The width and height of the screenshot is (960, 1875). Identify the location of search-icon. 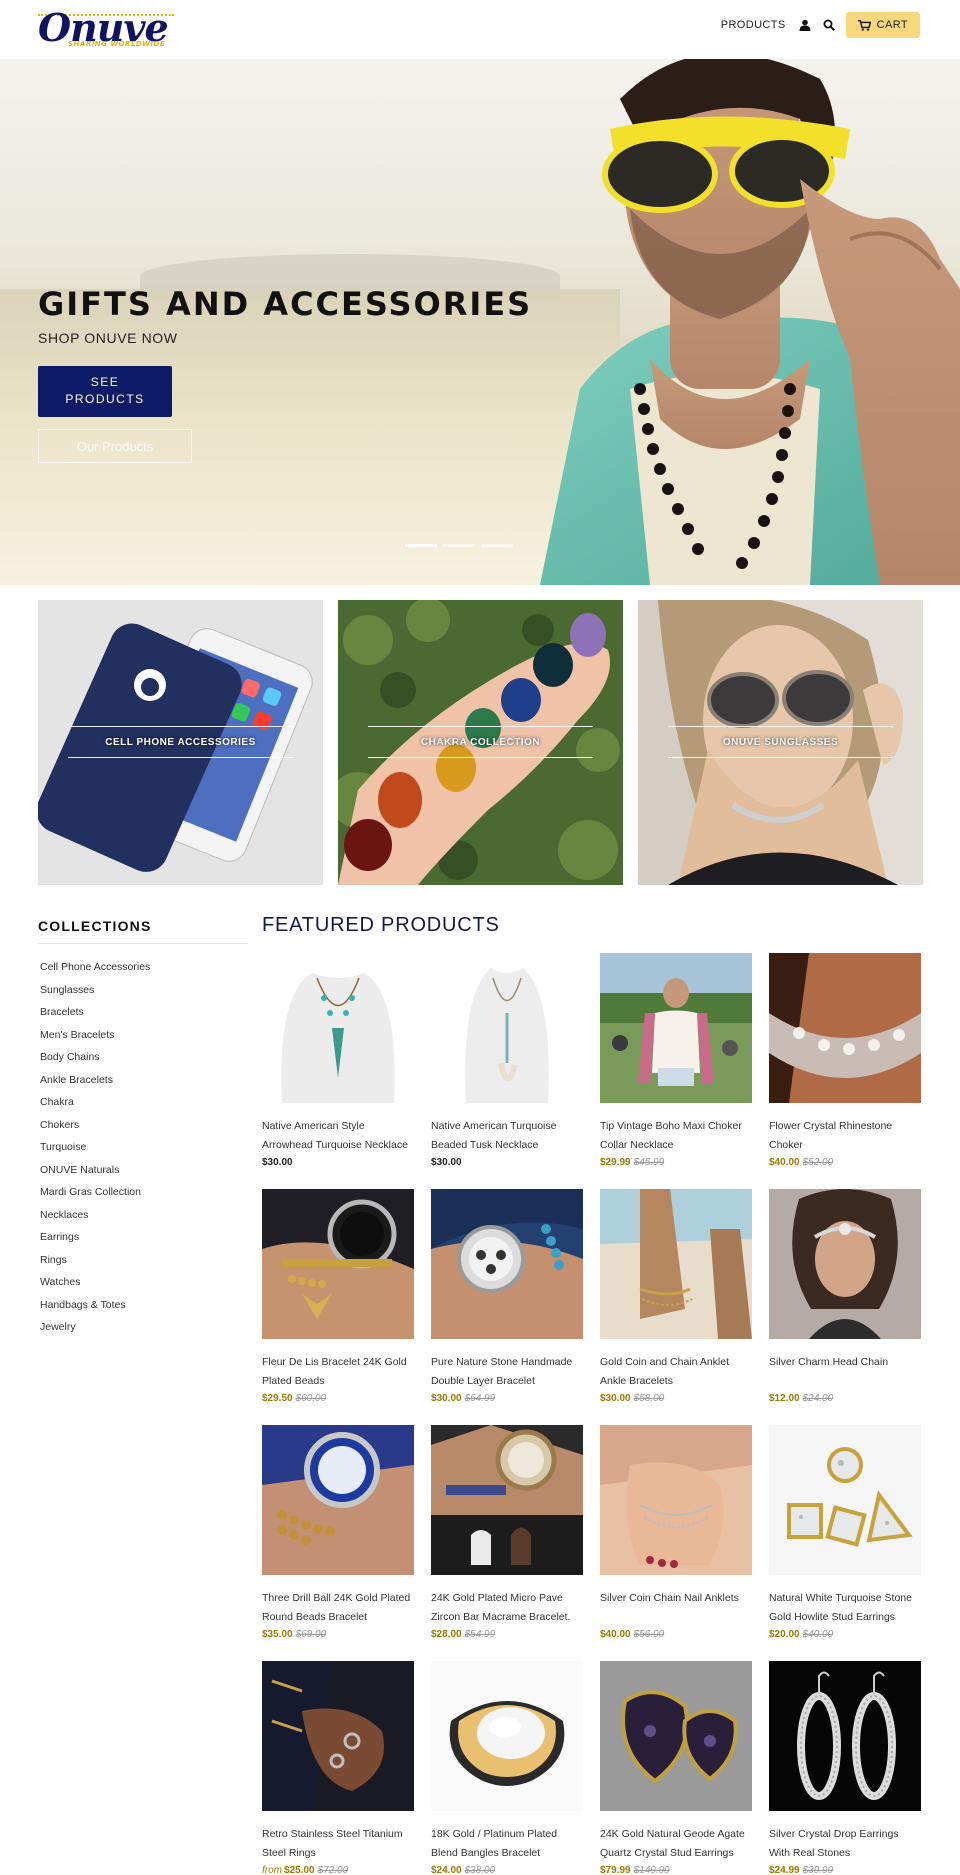
(829, 25).